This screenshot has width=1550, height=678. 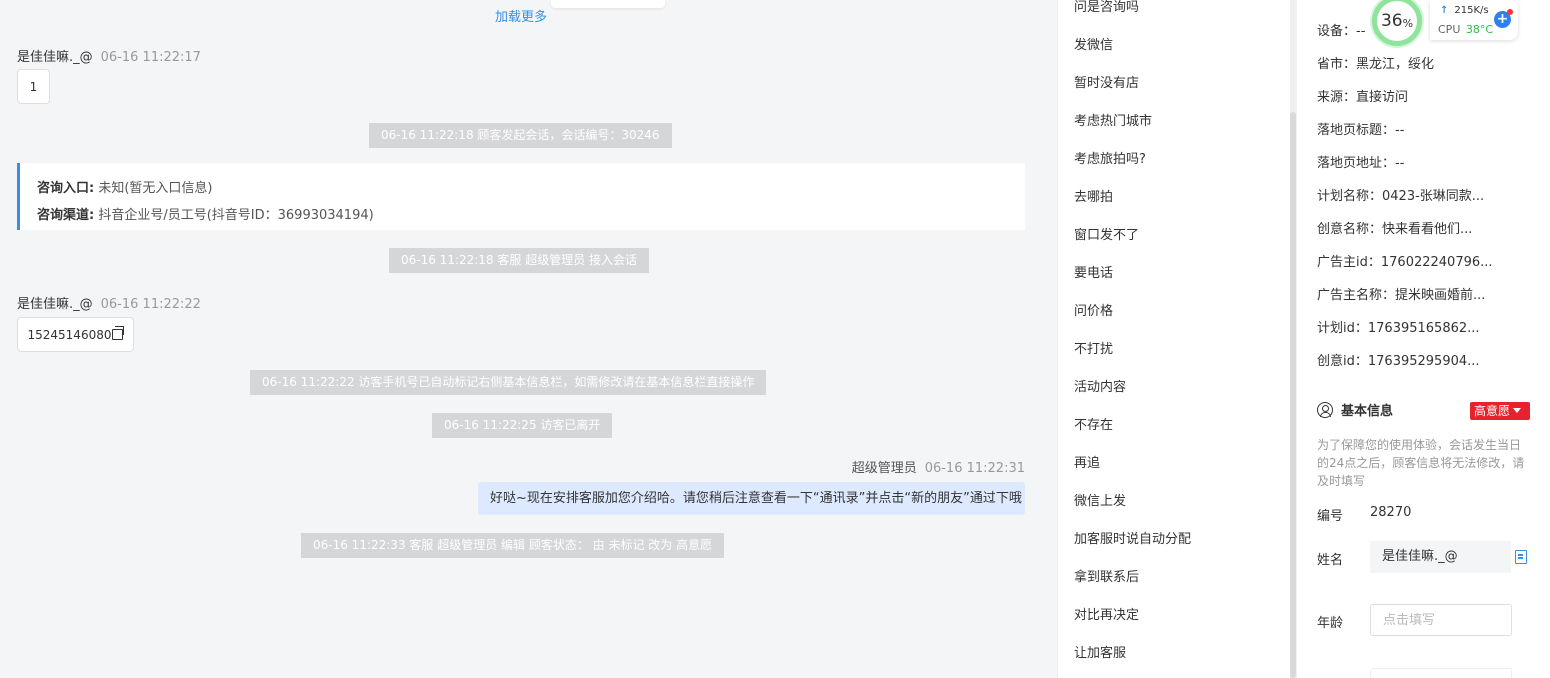 I want to click on quick-reply-item: 发微信, so click(x=1093, y=43).